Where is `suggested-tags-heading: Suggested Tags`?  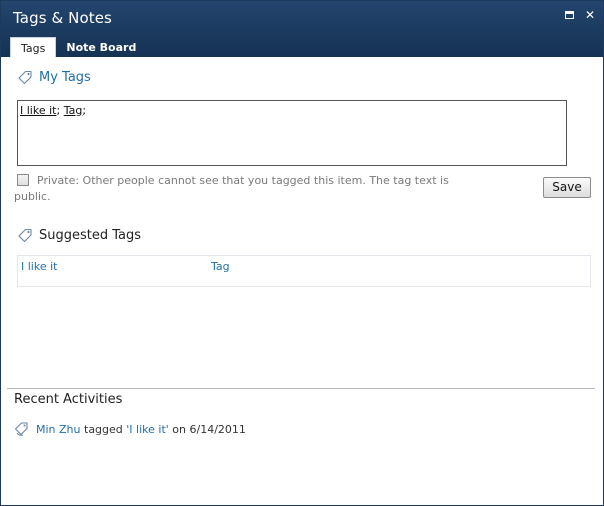
suggested-tags-heading: Suggested Tags is located at coordinates (90, 235).